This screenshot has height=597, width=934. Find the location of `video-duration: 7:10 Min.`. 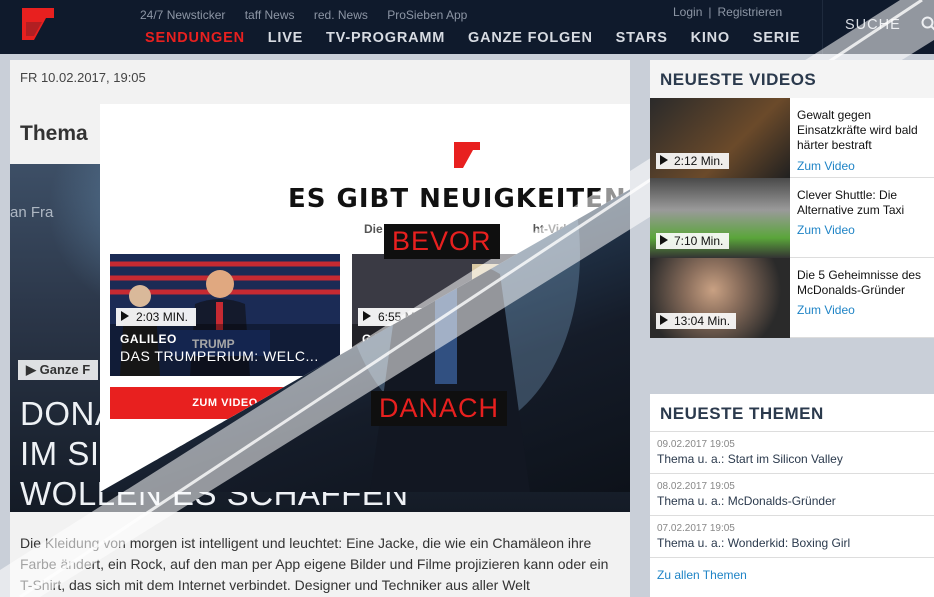

video-duration: 7:10 Min. is located at coordinates (693, 241).